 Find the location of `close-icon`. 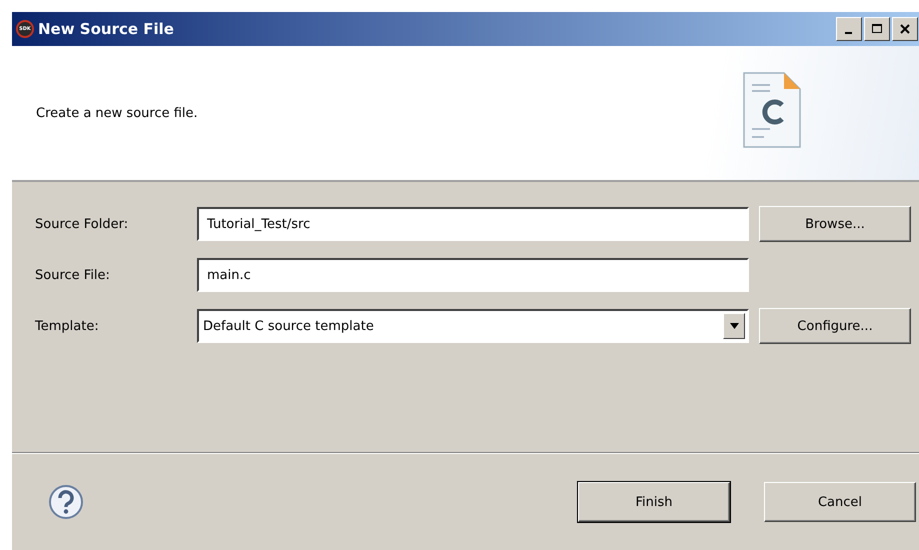

close-icon is located at coordinates (905, 29).